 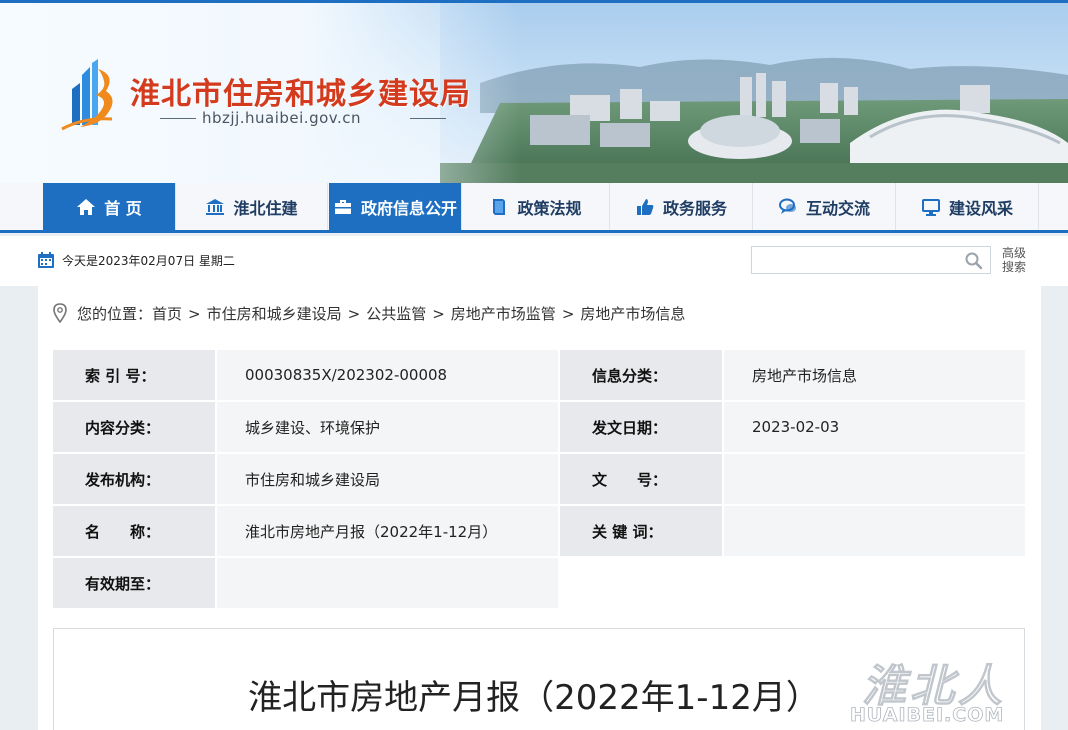 I want to click on name-label: 名 称：, so click(x=134, y=531).